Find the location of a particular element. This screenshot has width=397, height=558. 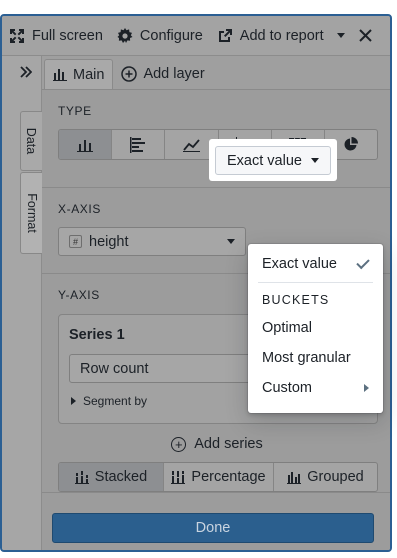

percentage-option: Percentage is located at coordinates (219, 477).